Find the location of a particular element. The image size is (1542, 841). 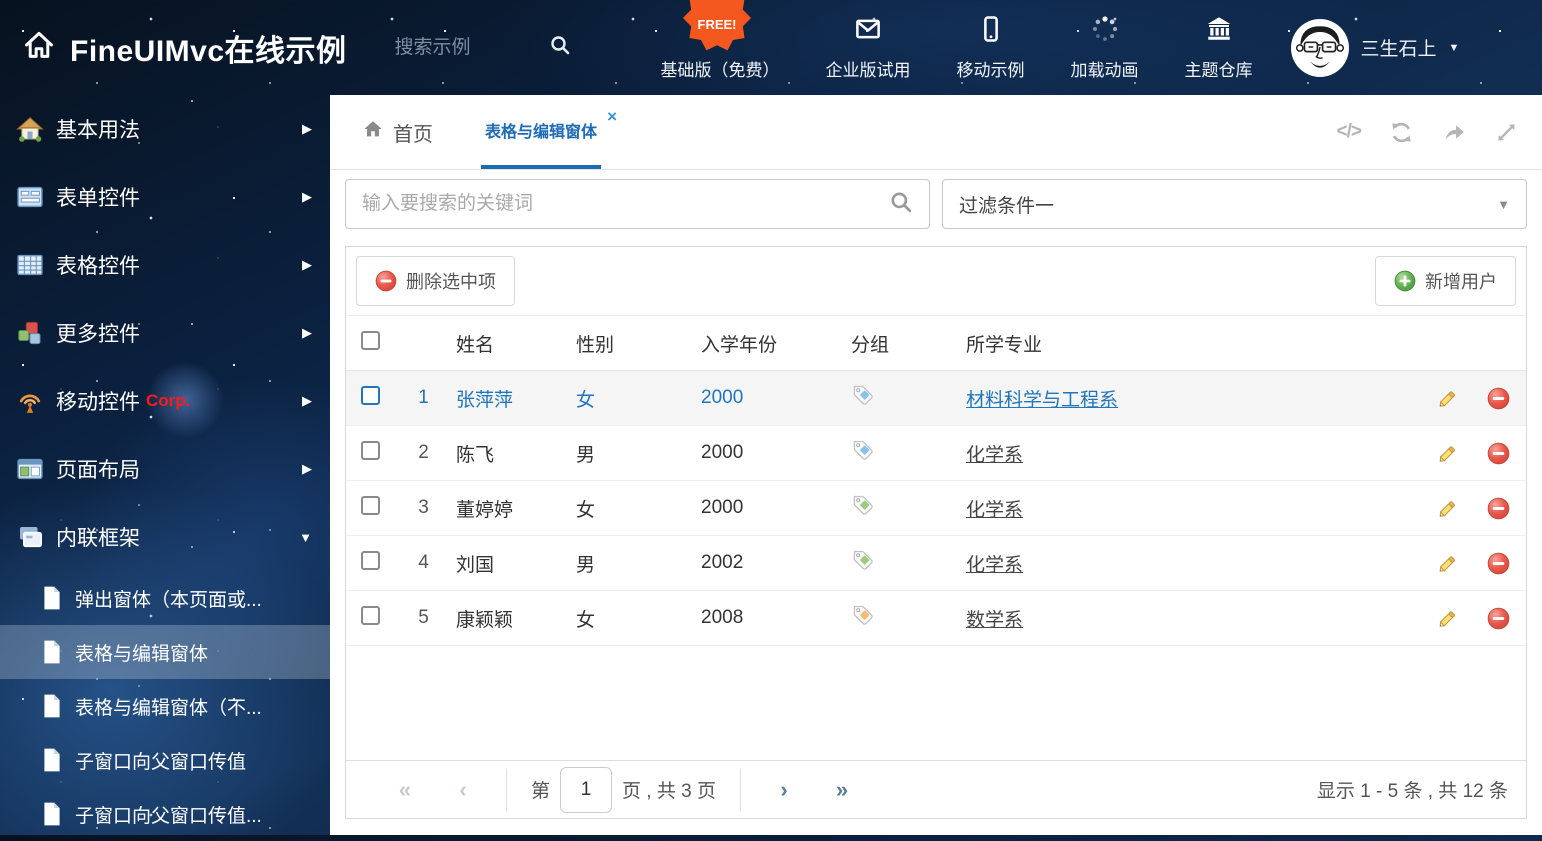

nav-enterprise-trial: 企业版试用 is located at coordinates (868, 47).